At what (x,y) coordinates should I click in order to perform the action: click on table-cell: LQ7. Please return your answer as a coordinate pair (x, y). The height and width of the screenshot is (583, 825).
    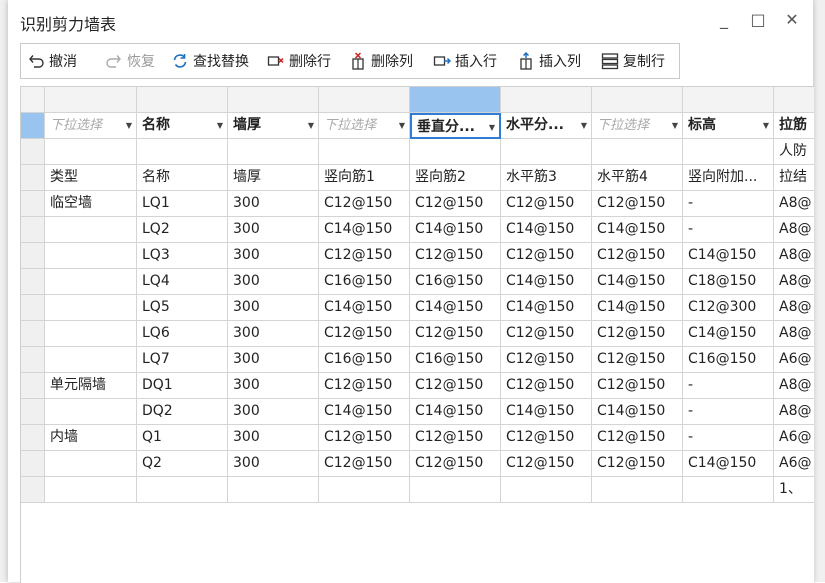
    Looking at the image, I should click on (182, 360).